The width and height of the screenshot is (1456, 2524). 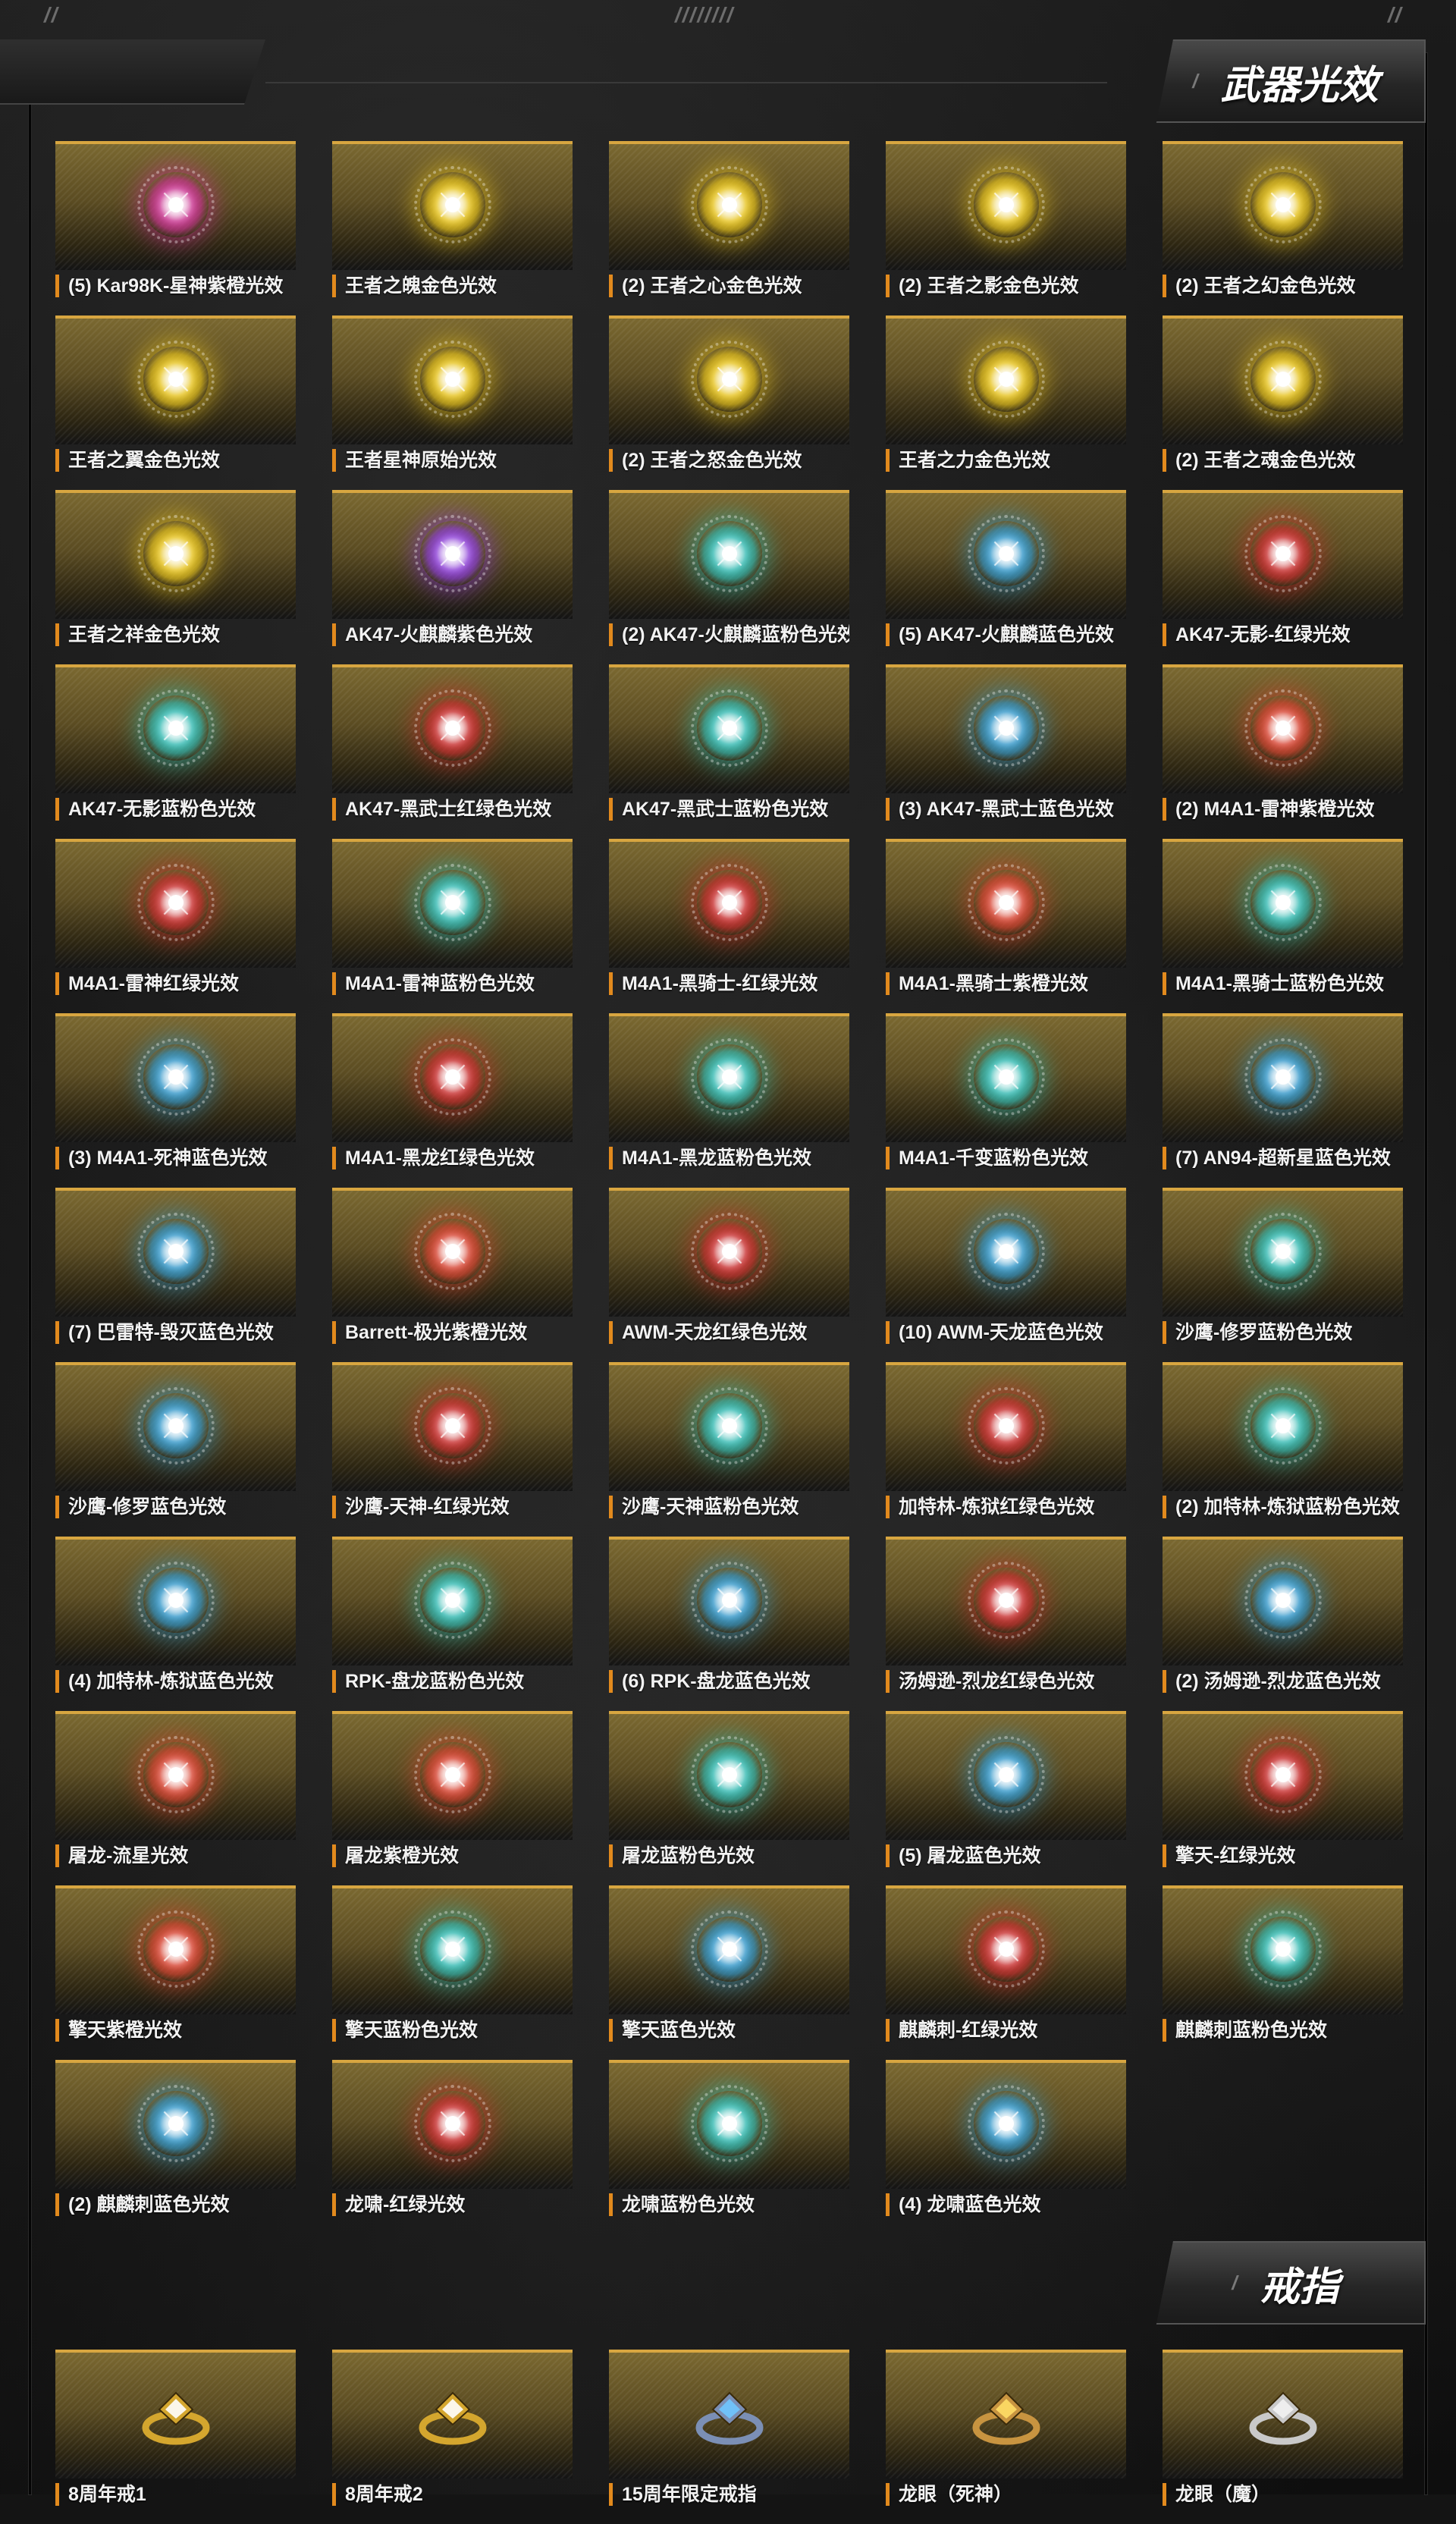 I want to click on left-frame-border, so click(x=30, y=1273).